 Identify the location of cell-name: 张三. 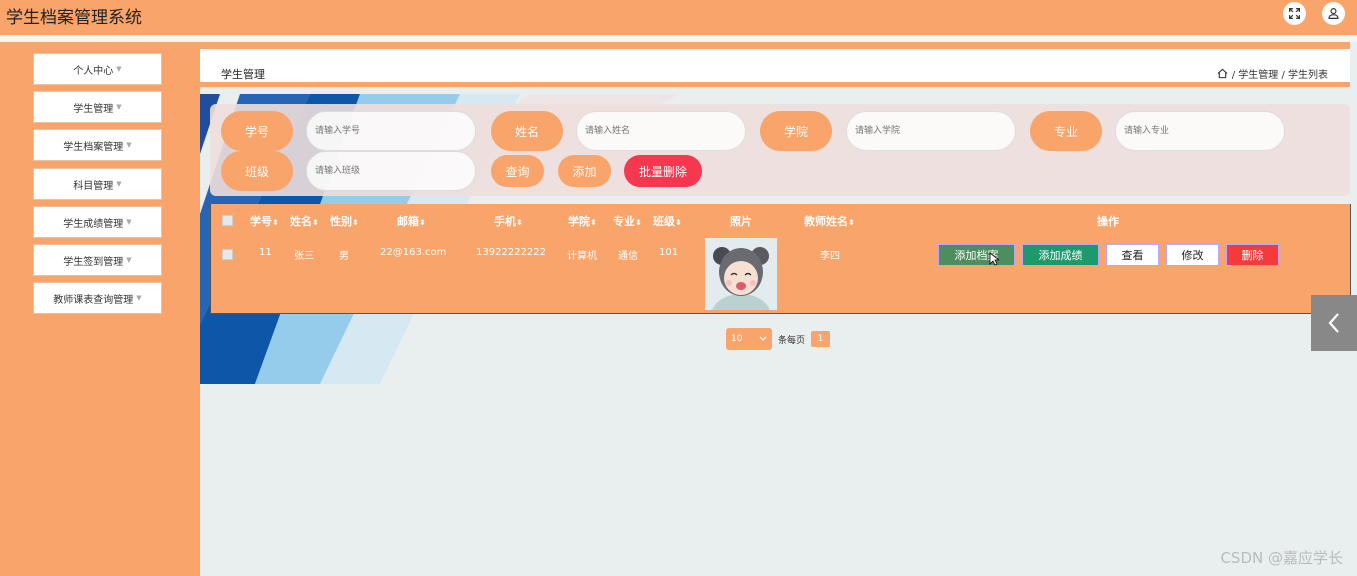
(304, 256).